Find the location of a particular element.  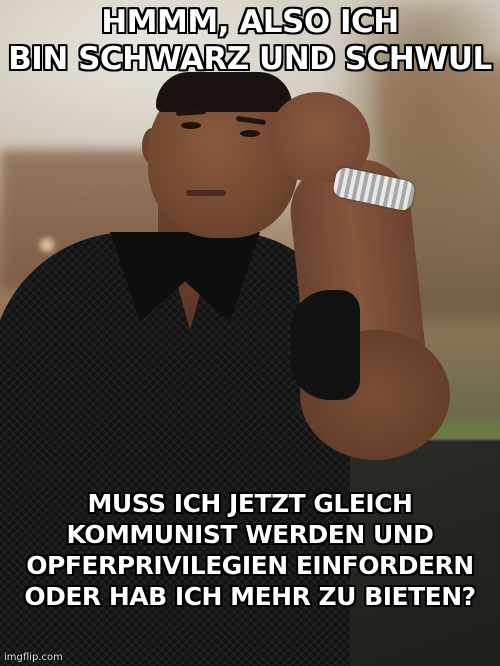

person-hand is located at coordinates (320, 137).